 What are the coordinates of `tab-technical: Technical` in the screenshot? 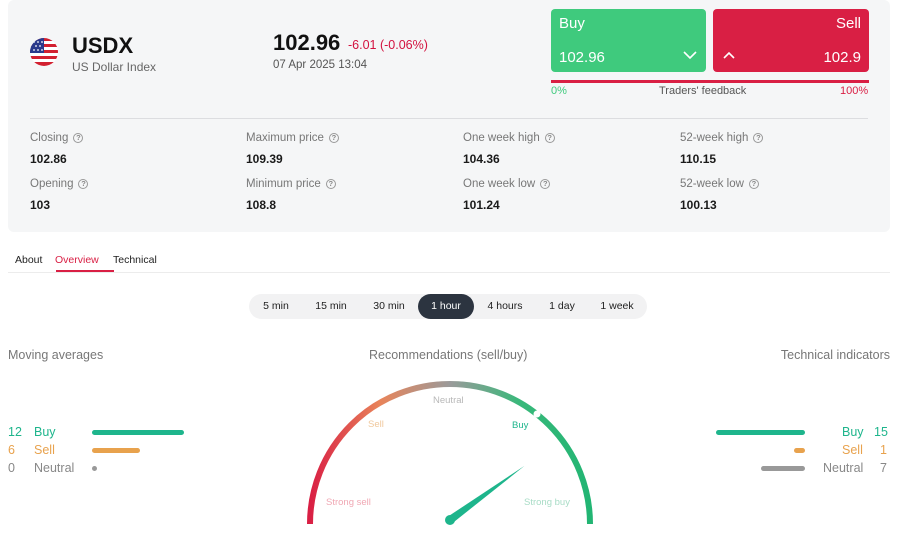 It's located at (135, 260).